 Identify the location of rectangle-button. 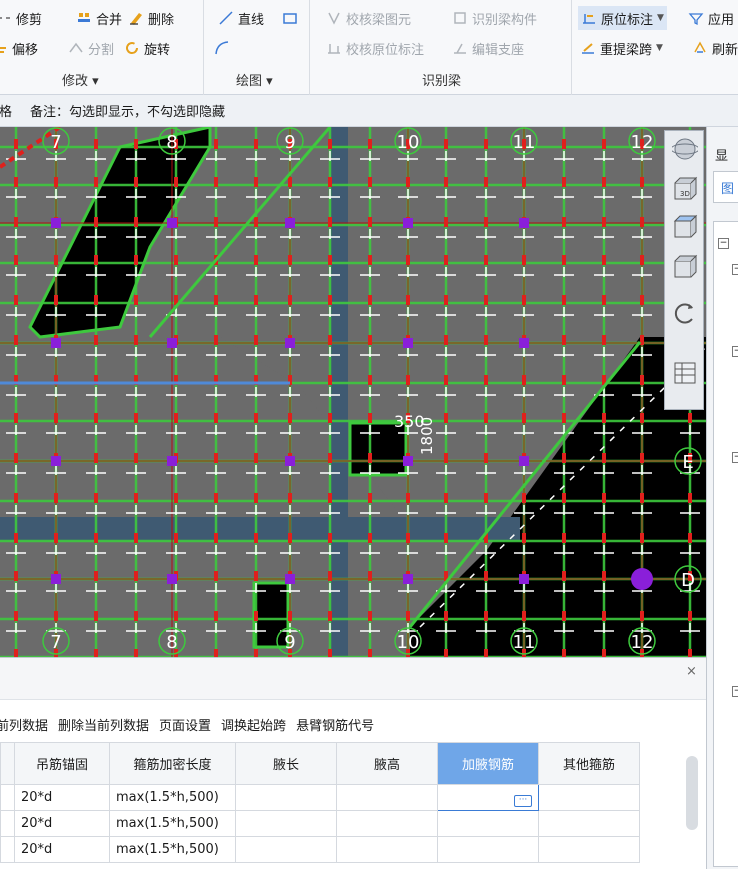
(290, 18).